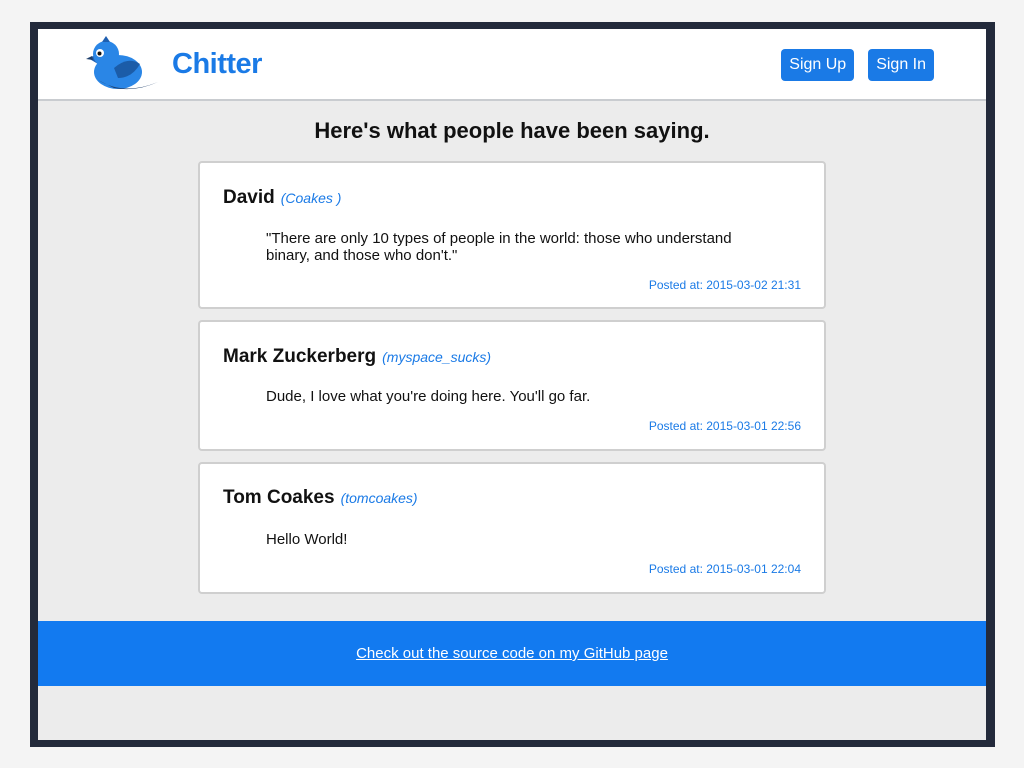 The image size is (1024, 768). Describe the element at coordinates (311, 198) in the screenshot. I see `author-handle: (Coakes )` at that location.